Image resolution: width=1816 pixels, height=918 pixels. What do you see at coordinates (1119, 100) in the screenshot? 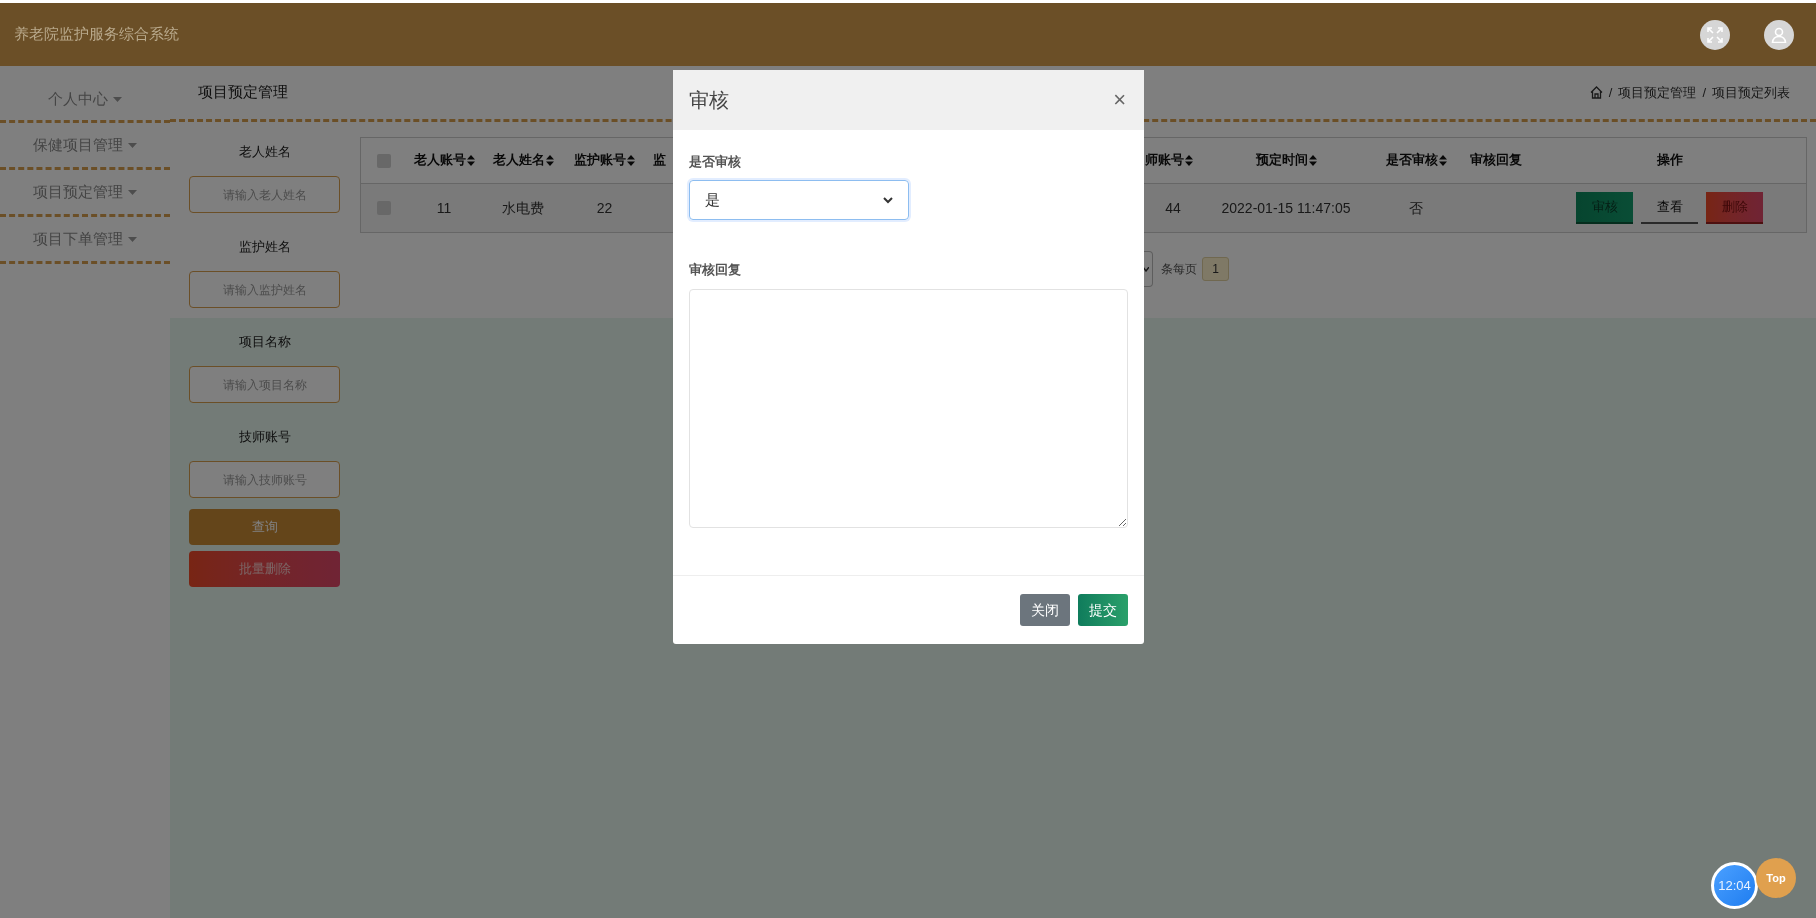
I see `close-button: ×` at bounding box center [1119, 100].